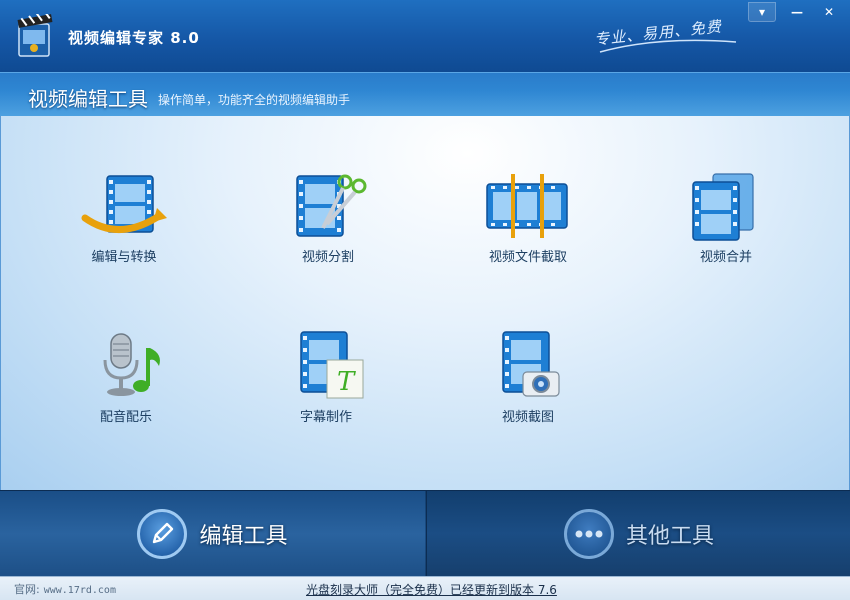 The image size is (850, 600). Describe the element at coordinates (125, 417) in the screenshot. I see `tool-label: 配音配乐` at that location.